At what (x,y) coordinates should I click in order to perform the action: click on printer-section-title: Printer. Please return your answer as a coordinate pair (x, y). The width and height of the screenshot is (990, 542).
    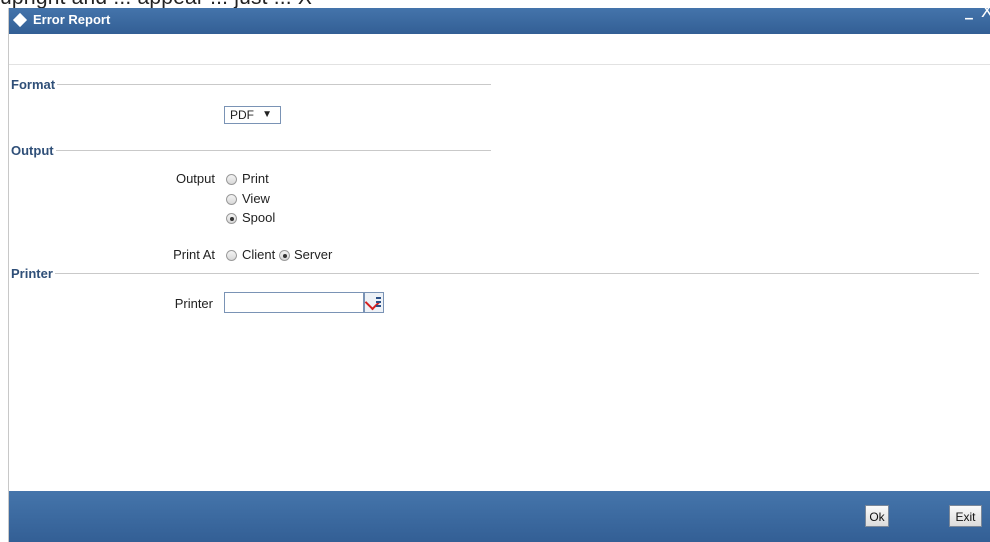
    Looking at the image, I should click on (33, 273).